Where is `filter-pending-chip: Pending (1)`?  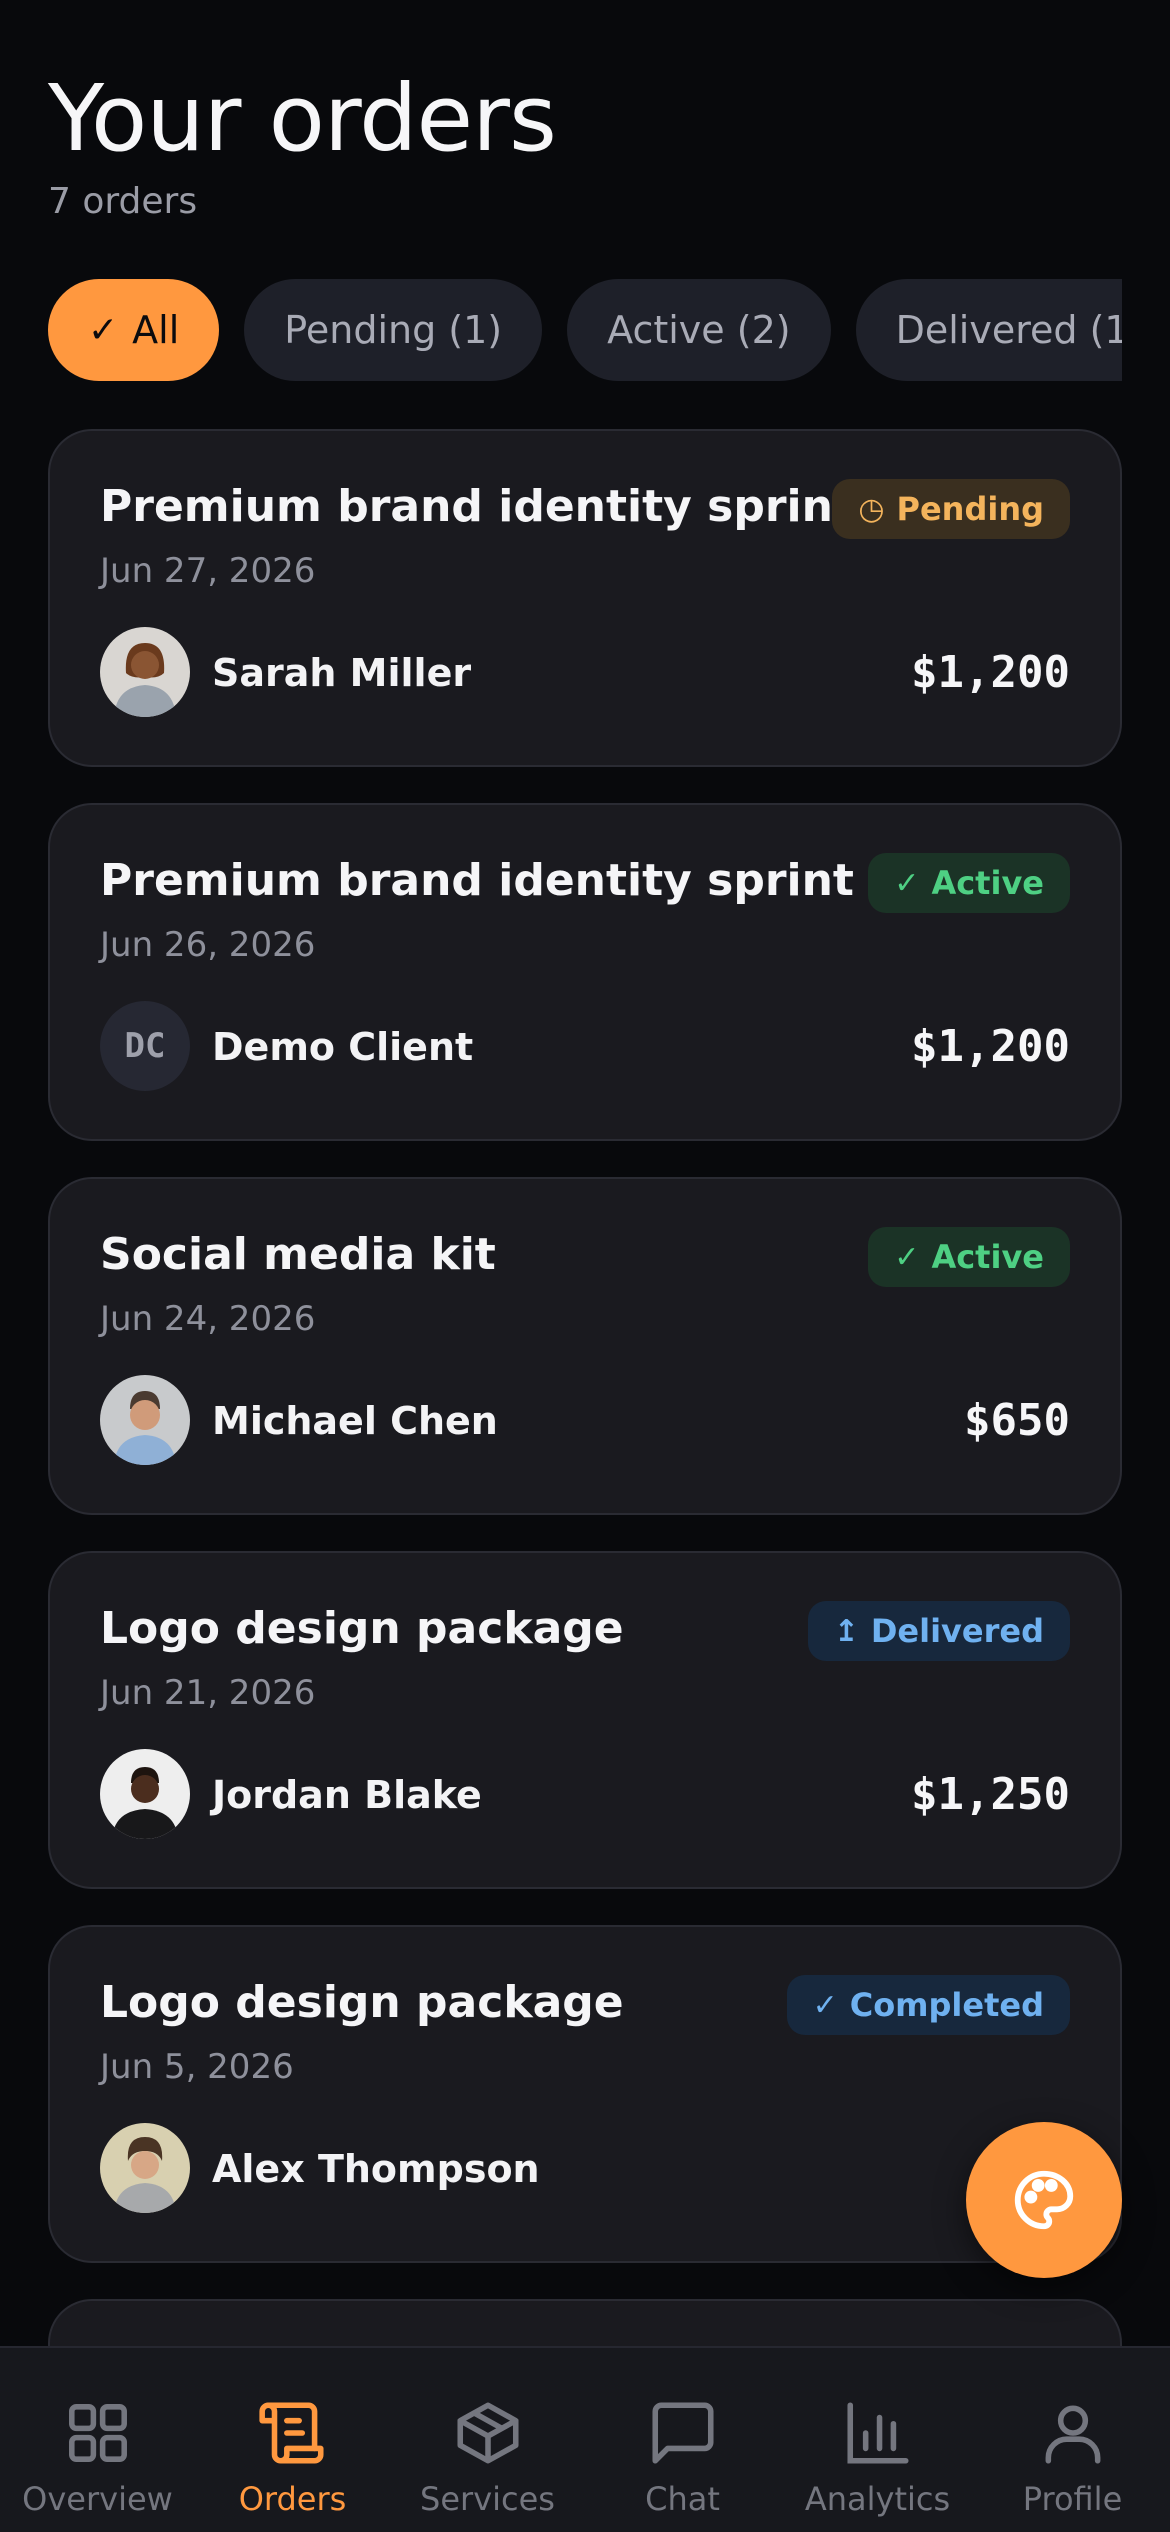 filter-pending-chip: Pending (1) is located at coordinates (393, 330).